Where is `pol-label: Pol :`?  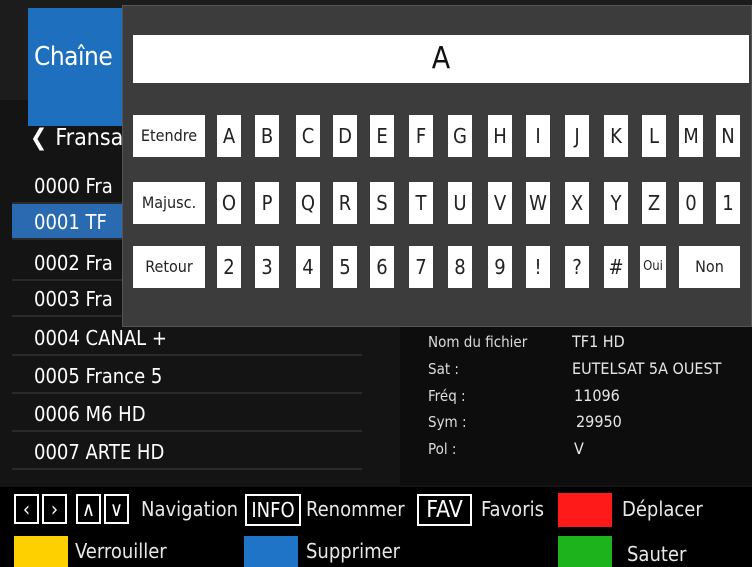 pol-label: Pol : is located at coordinates (442, 449).